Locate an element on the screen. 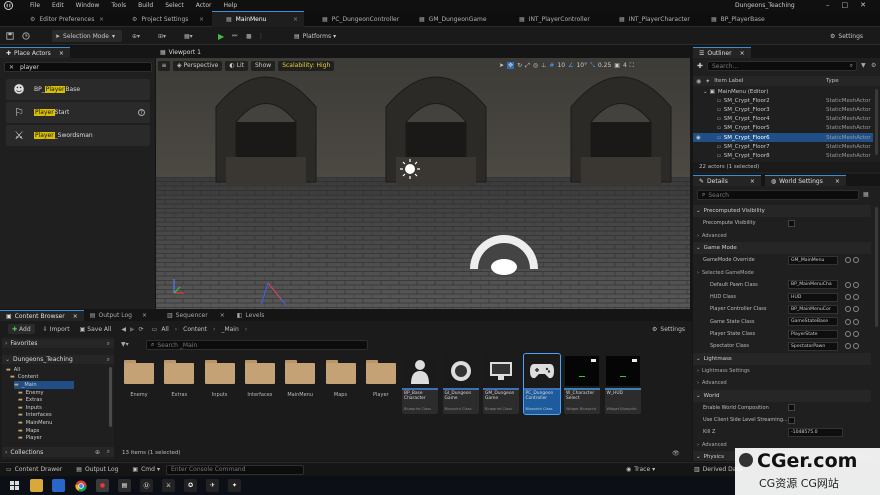 The width and height of the screenshot is (880, 495). app3-icon: ✪ is located at coordinates (190, 485).